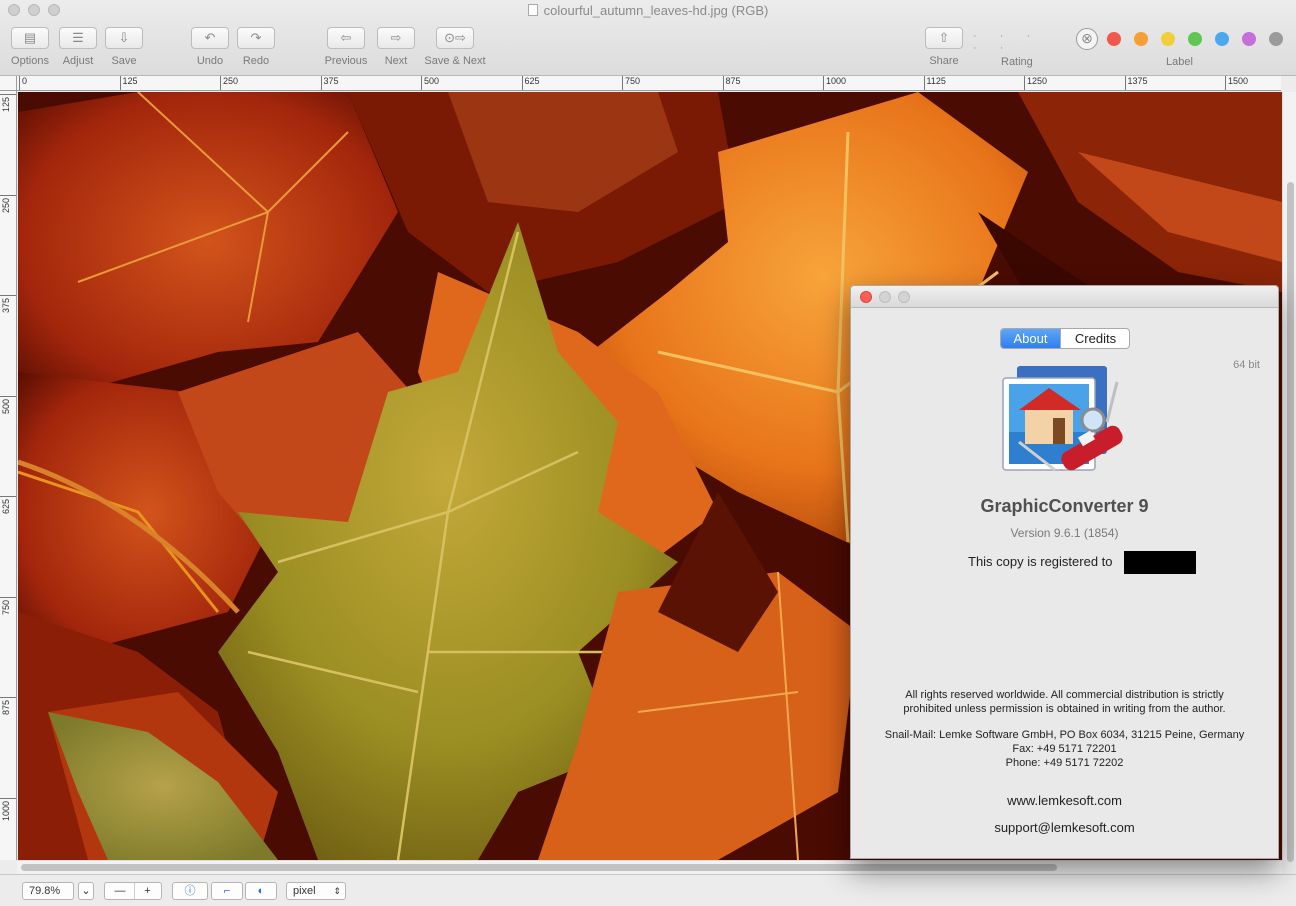 This screenshot has height=906, width=1296. What do you see at coordinates (78, 38) in the screenshot?
I see `adjust-icon: ☰` at bounding box center [78, 38].